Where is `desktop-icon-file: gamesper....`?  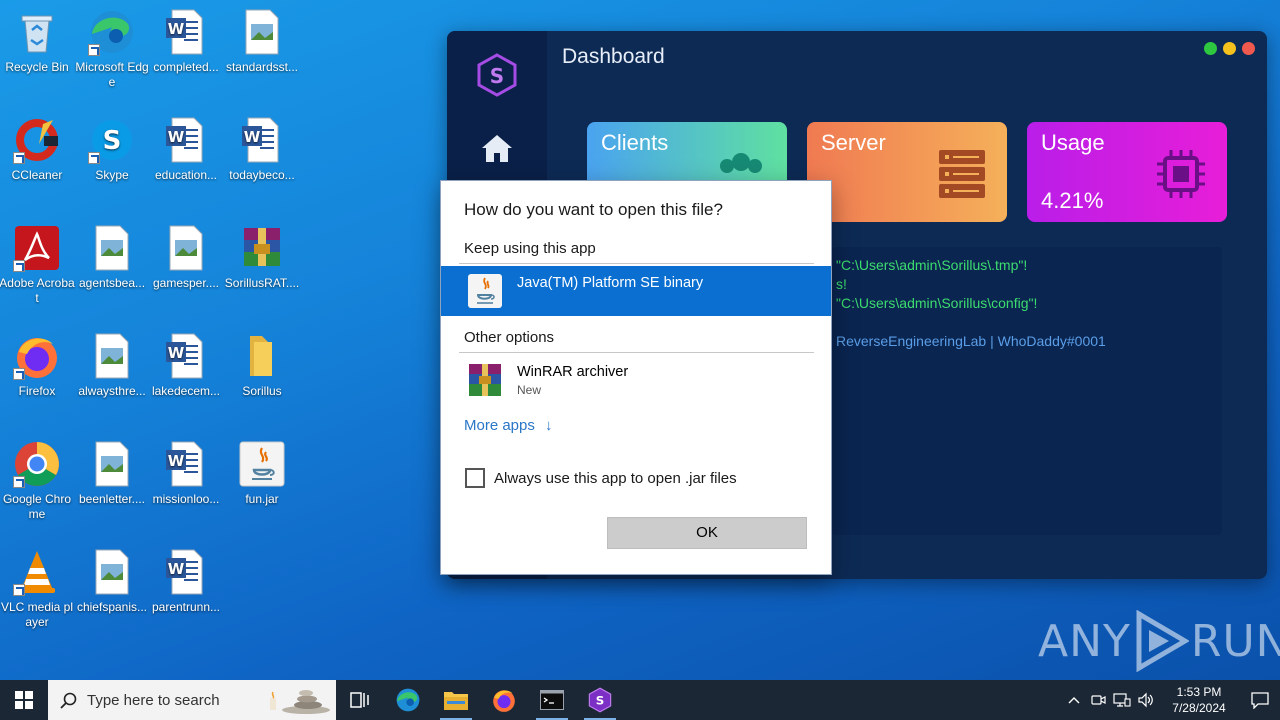
desktop-icon-file: gamesper.... is located at coordinates (186, 257).